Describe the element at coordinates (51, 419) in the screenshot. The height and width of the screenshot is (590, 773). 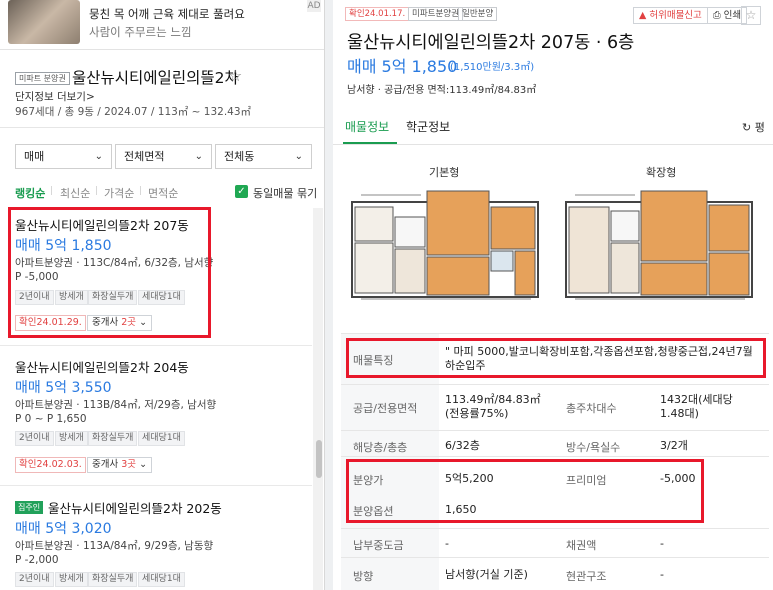
I see `listing-premium: P 0 ~ P 1,650` at that location.